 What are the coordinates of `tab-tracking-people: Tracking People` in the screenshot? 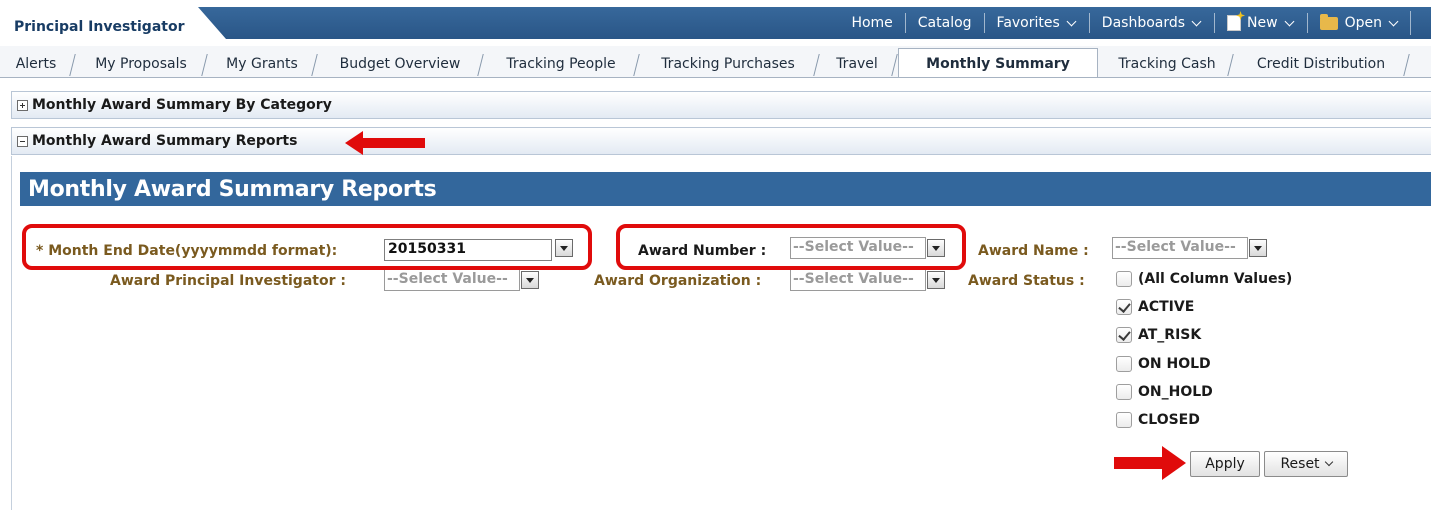 It's located at (561, 63).